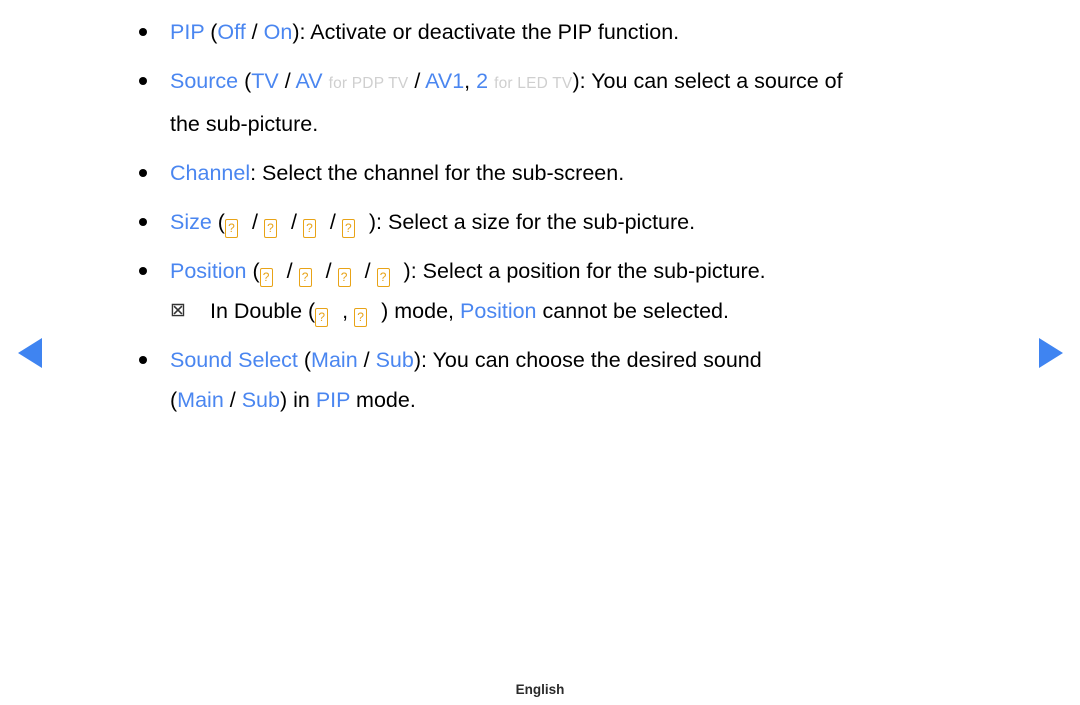  Describe the element at coordinates (278, 32) in the screenshot. I see `option-pip-on: On` at that location.